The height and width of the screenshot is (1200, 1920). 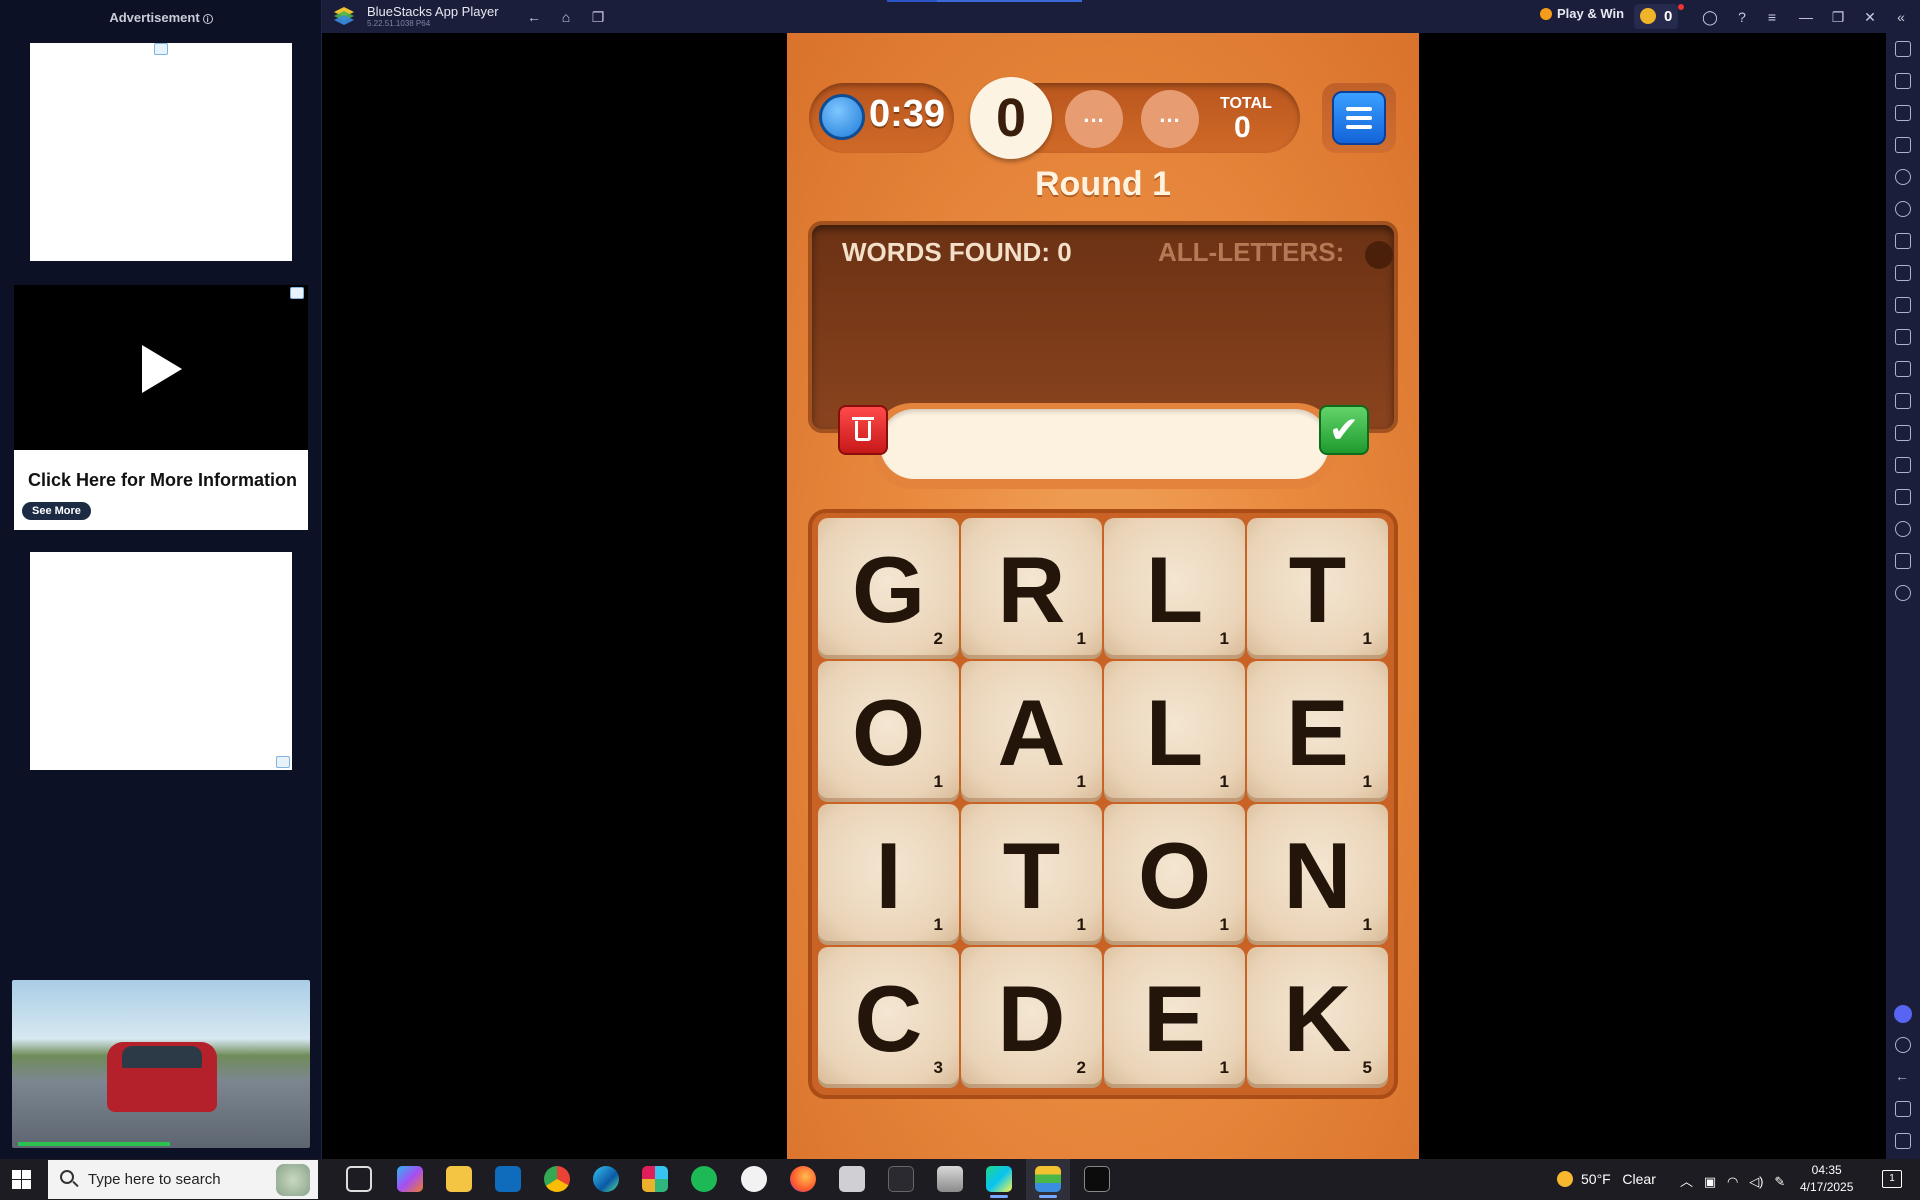 What do you see at coordinates (1606, 1179) in the screenshot?
I see `weather-widget: 50°F Clear` at bounding box center [1606, 1179].